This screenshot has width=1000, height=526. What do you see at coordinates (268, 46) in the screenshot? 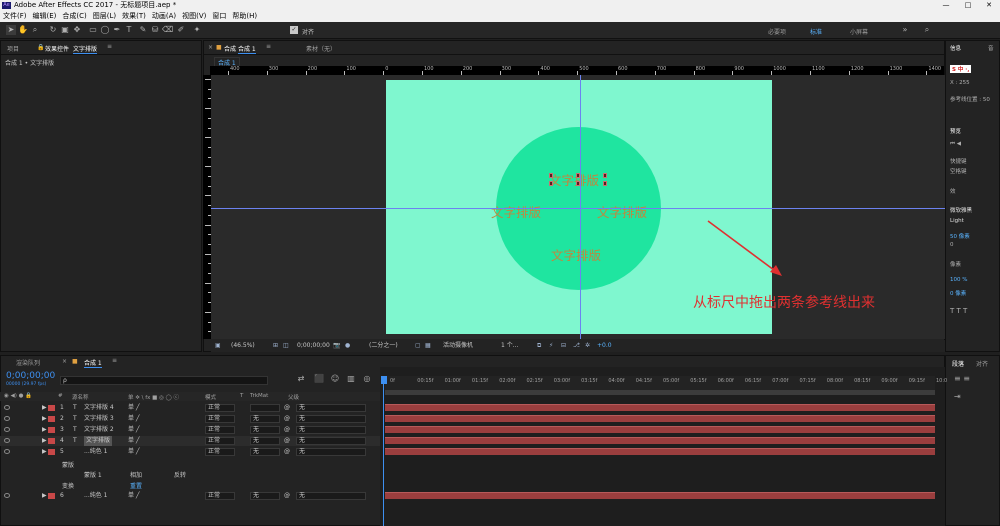
I see `viewer-menu-icon: ≡` at bounding box center [268, 46].